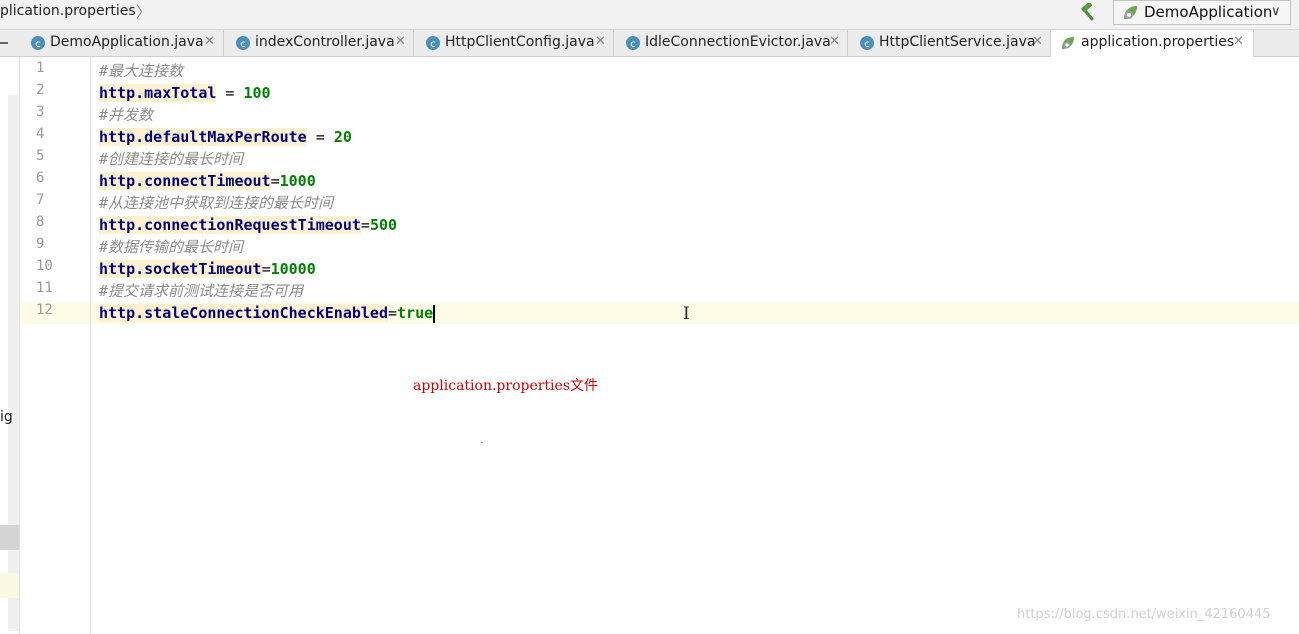  Describe the element at coordinates (1130, 12) in the screenshot. I see `spring-boot-icon` at that location.